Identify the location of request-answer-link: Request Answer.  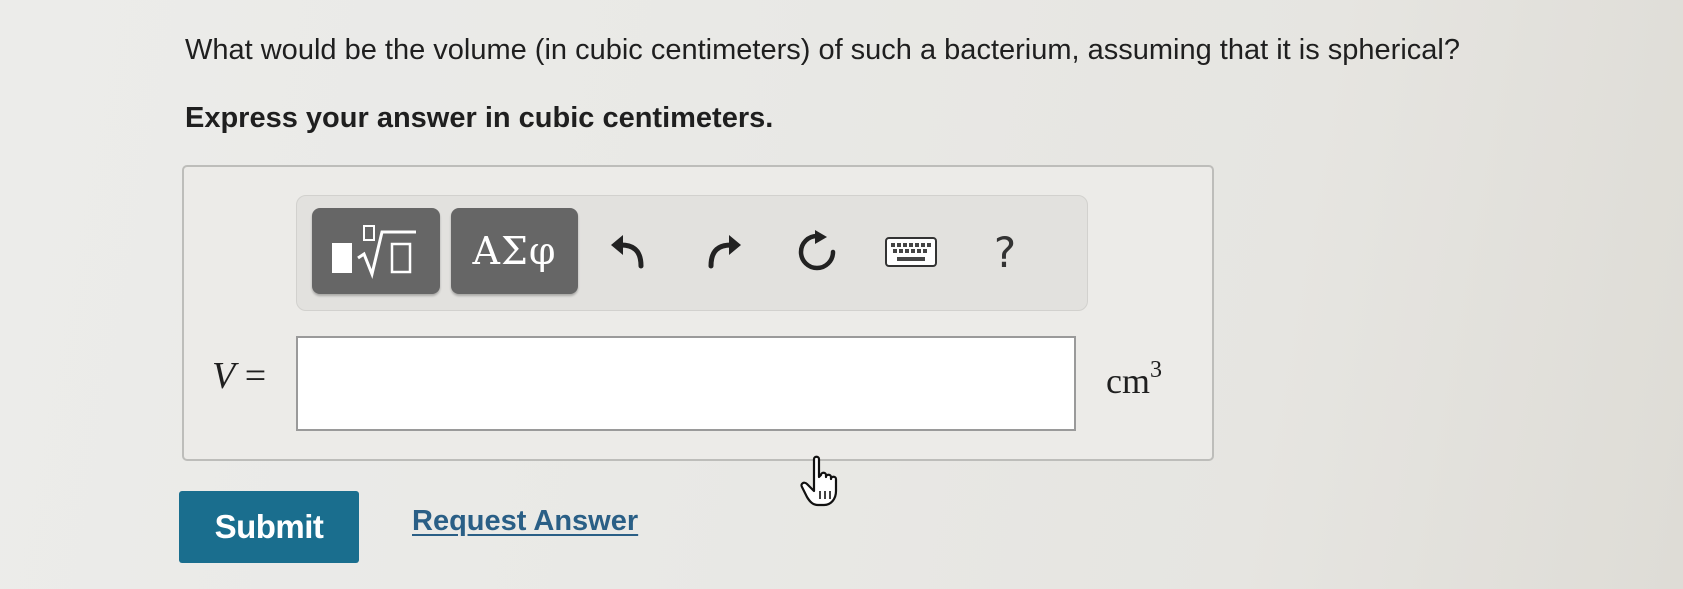
(525, 521).